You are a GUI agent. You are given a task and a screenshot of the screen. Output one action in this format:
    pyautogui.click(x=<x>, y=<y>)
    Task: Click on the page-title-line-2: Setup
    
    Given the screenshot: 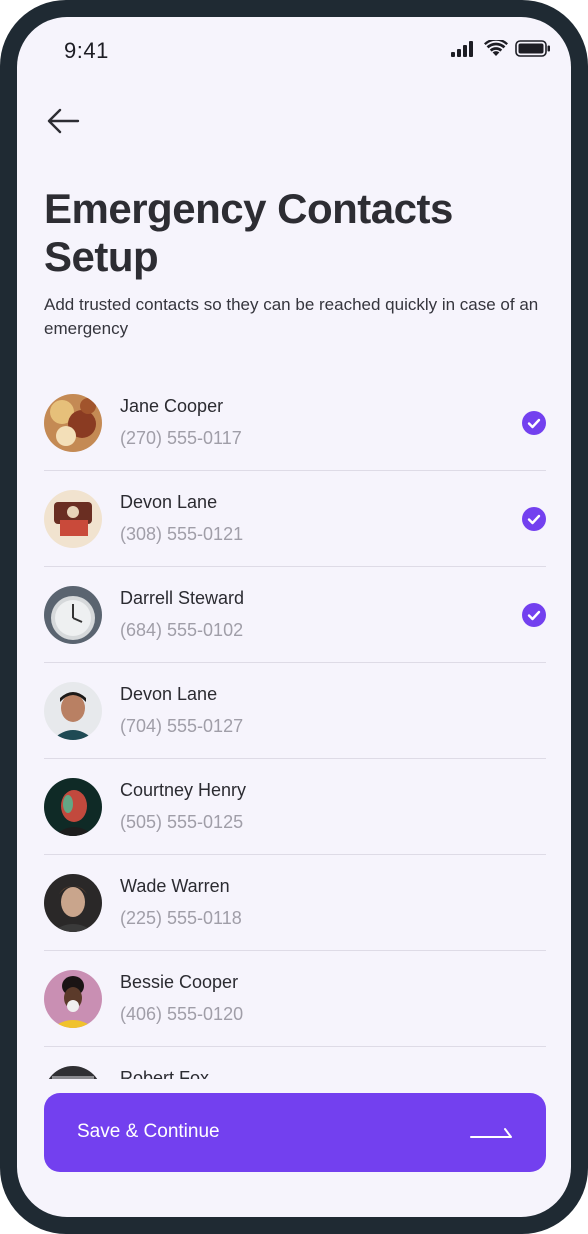 What is the action you would take?
    pyautogui.click(x=101, y=256)
    